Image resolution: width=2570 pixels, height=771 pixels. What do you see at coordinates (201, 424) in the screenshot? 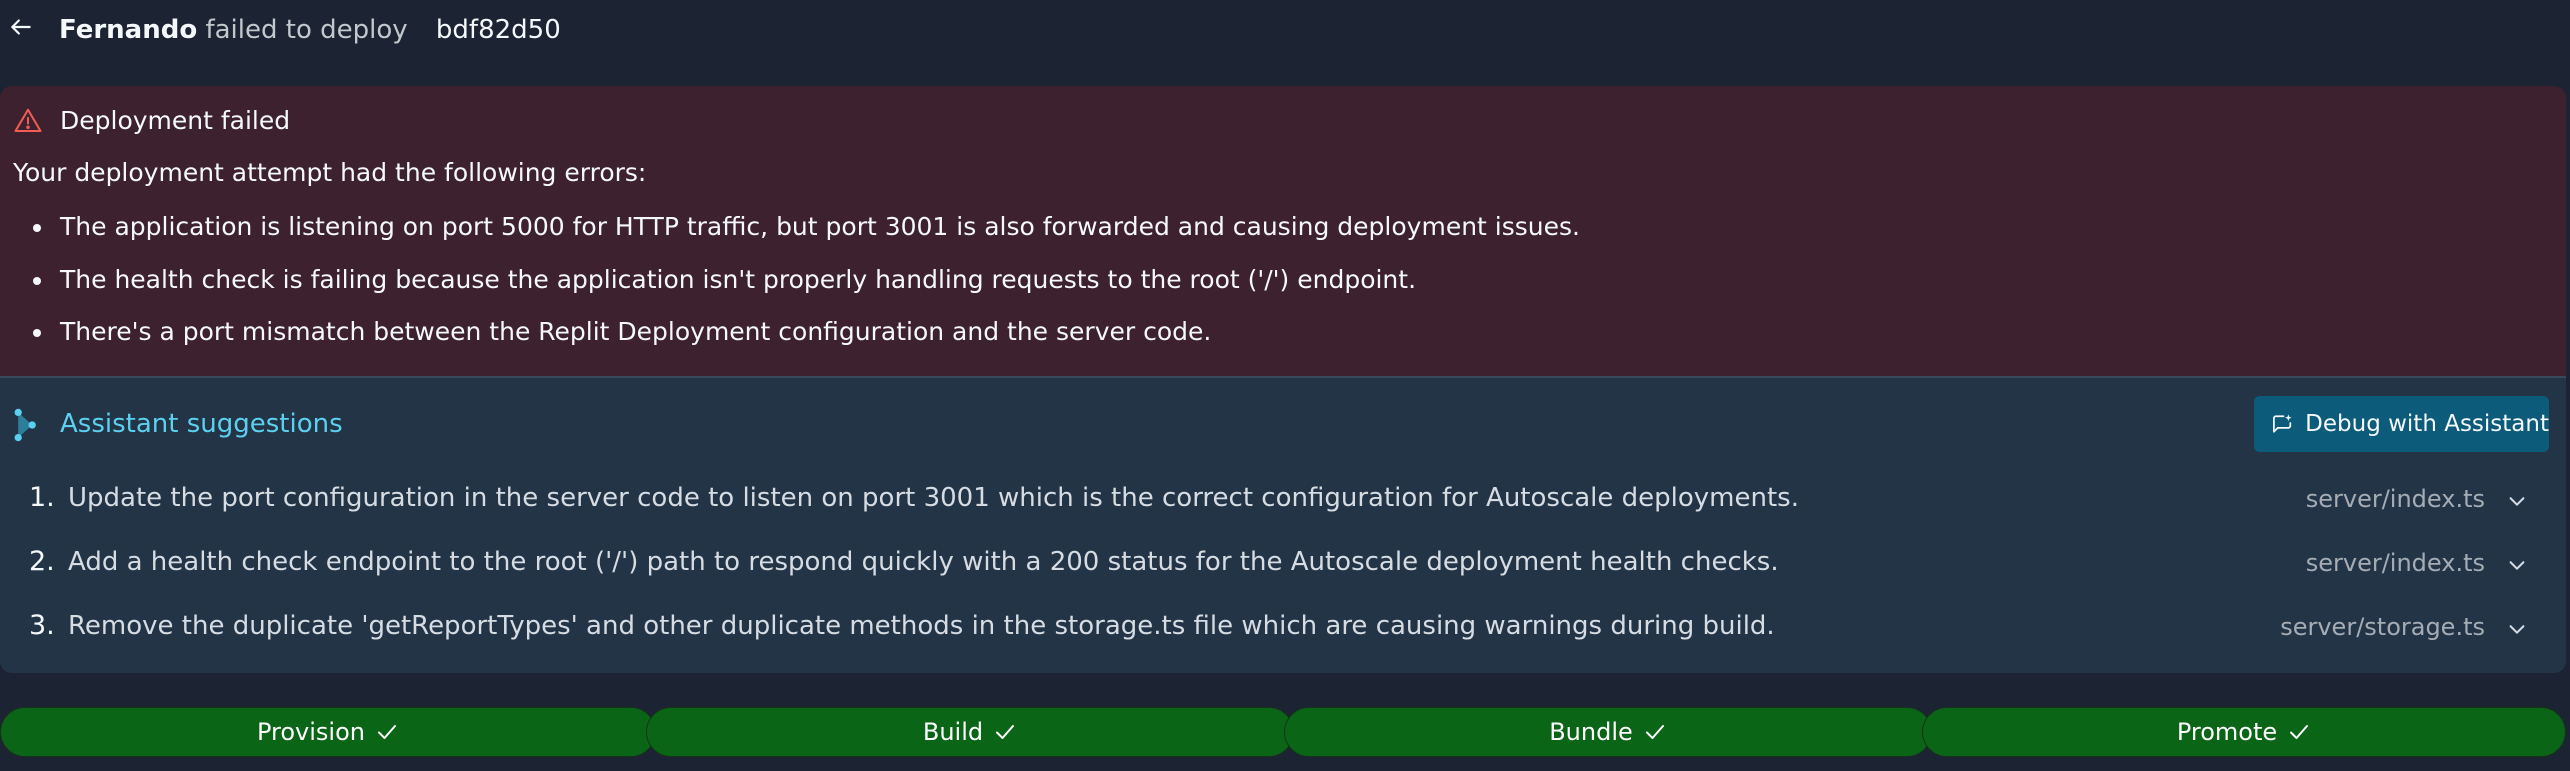
I see `assistant-suggestions-title: Assistant suggestions` at bounding box center [201, 424].